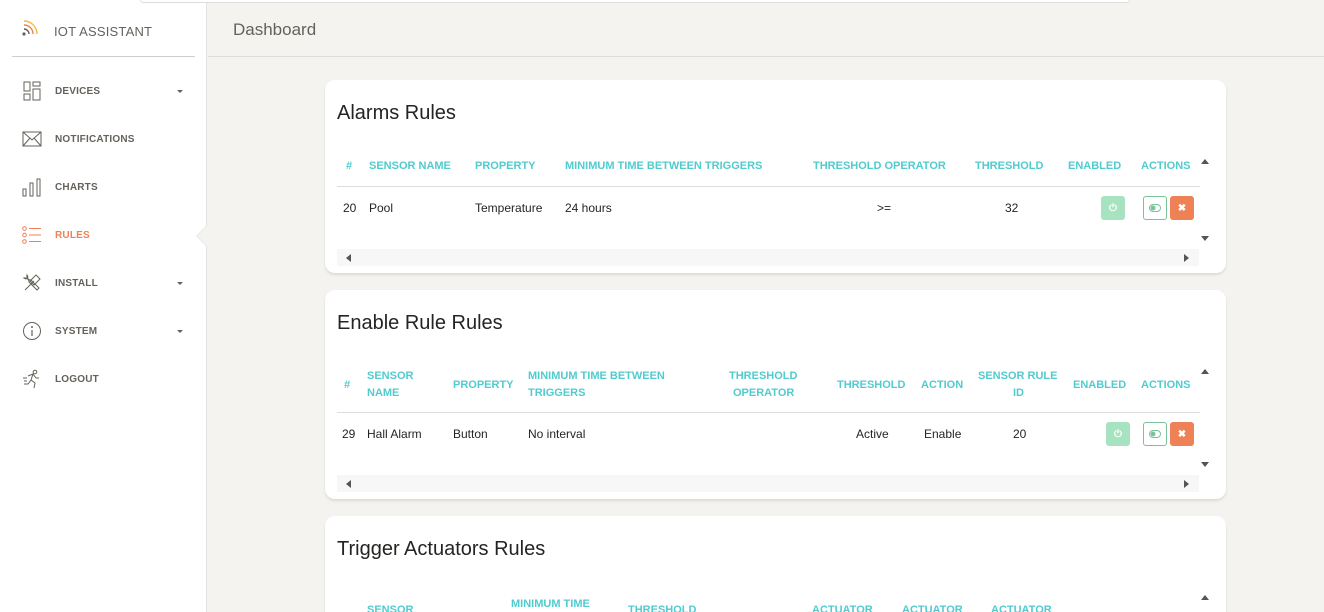 The width and height of the screenshot is (1324, 612). Describe the element at coordinates (1018, 376) in the screenshot. I see `column-header: SENSOR RULE` at that location.